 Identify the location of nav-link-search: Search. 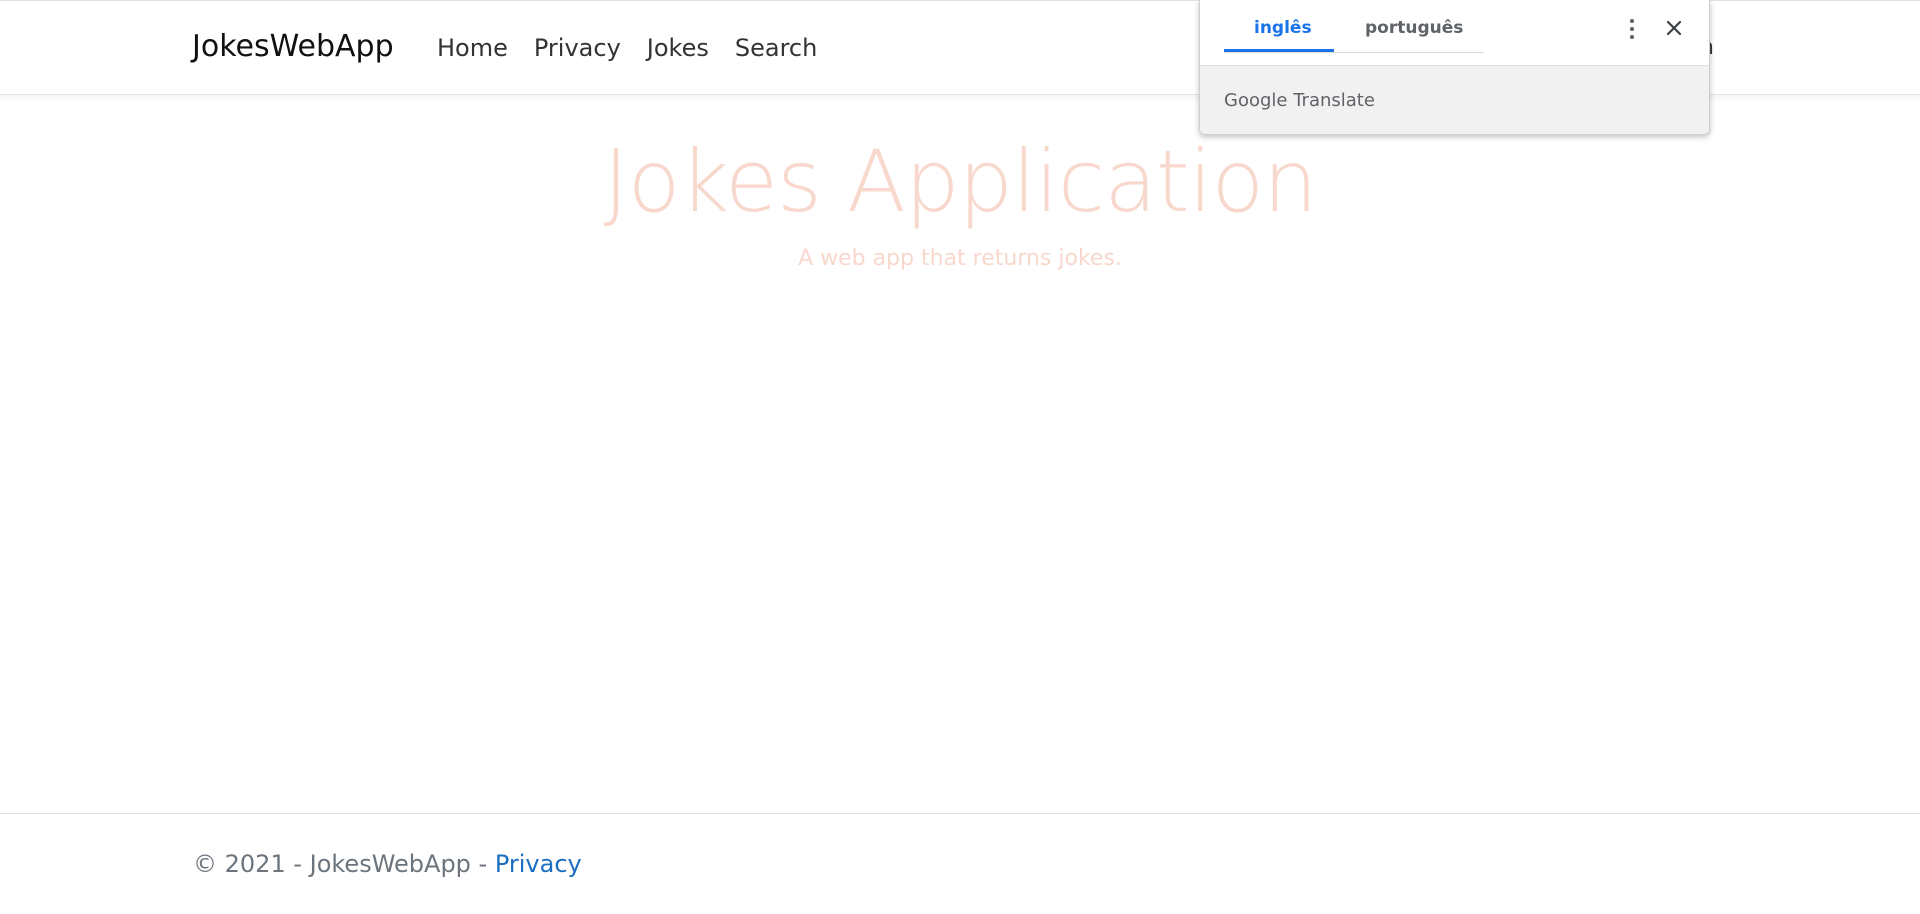
(776, 48).